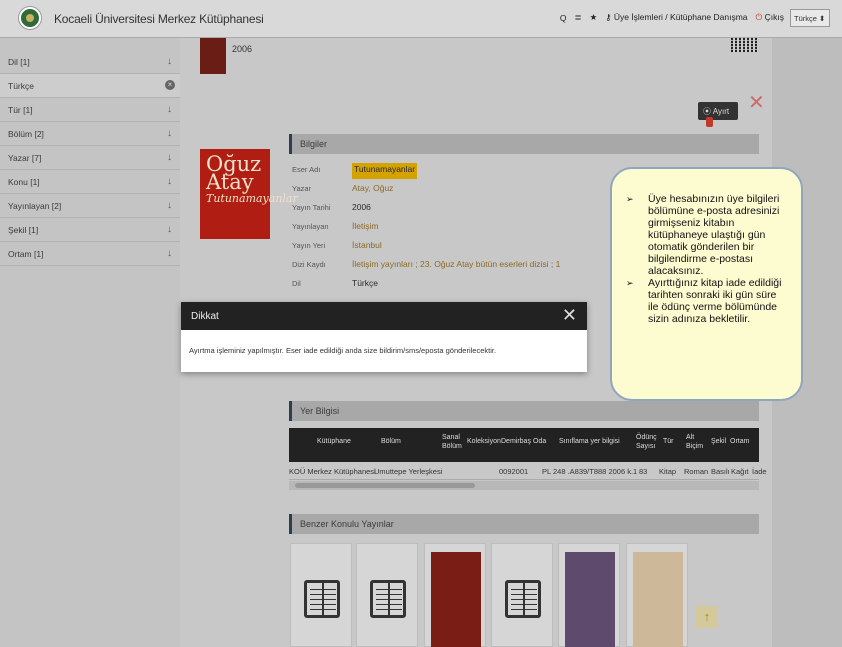  I want to click on book-cover: Oğuz Atay Tutunamayanlar, so click(249, 194).